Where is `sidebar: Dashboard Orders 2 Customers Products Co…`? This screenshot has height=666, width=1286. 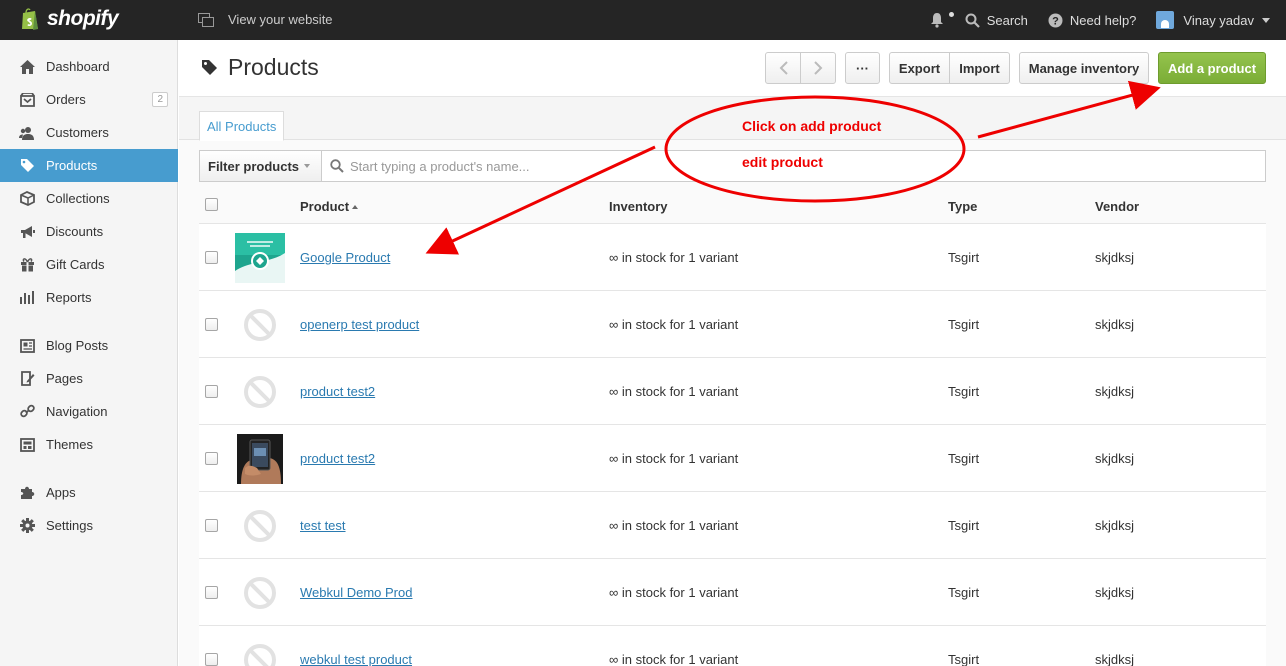
sidebar: Dashboard Orders 2 Customers Products Co… is located at coordinates (89, 353).